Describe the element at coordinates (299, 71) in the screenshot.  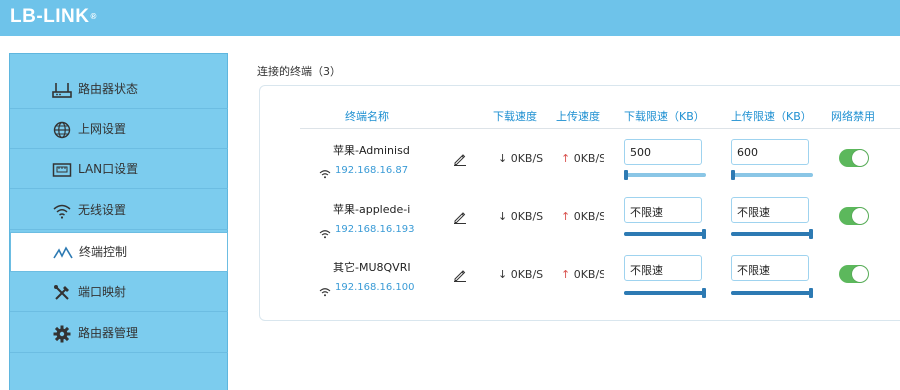
I see `page-title: 连接的终端（3）` at that location.